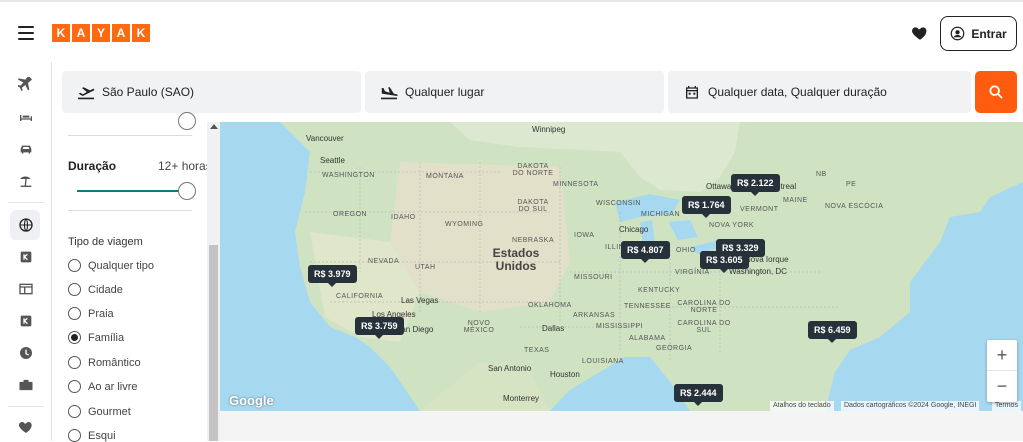 Image resolution: width=1023 pixels, height=442 pixels. I want to click on price-pin: R$ 3.979, so click(332, 276).